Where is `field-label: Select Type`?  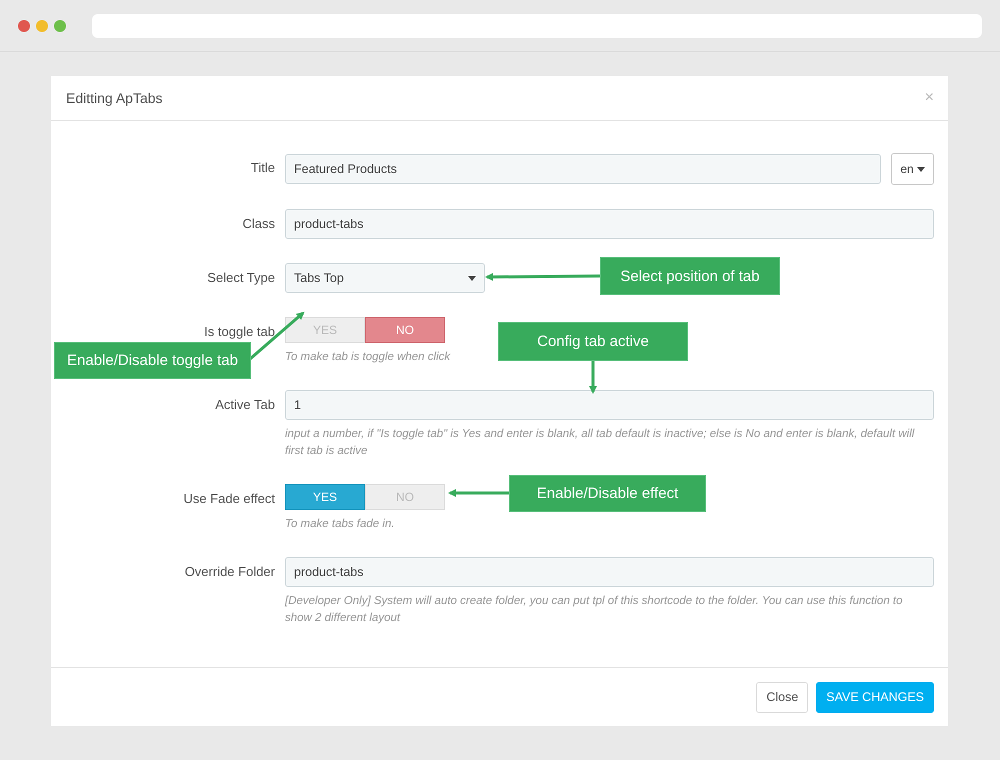
field-label: Select Type is located at coordinates (240, 278).